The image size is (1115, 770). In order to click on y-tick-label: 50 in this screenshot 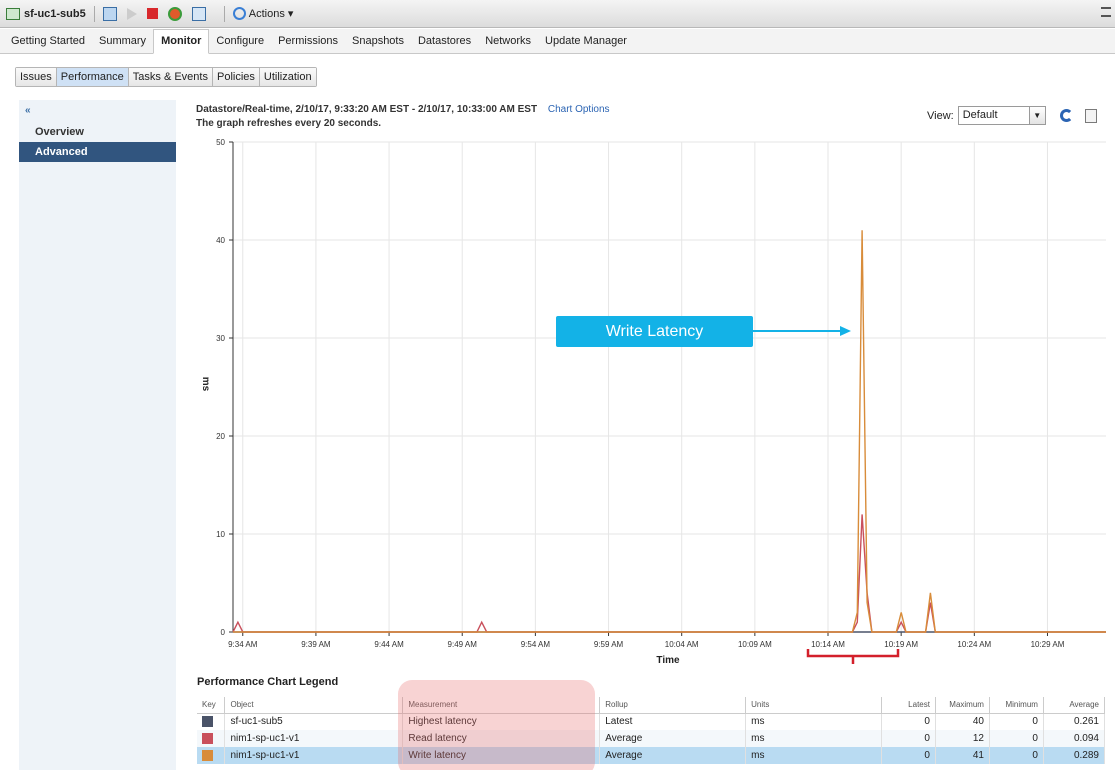, I will do `click(220, 142)`.